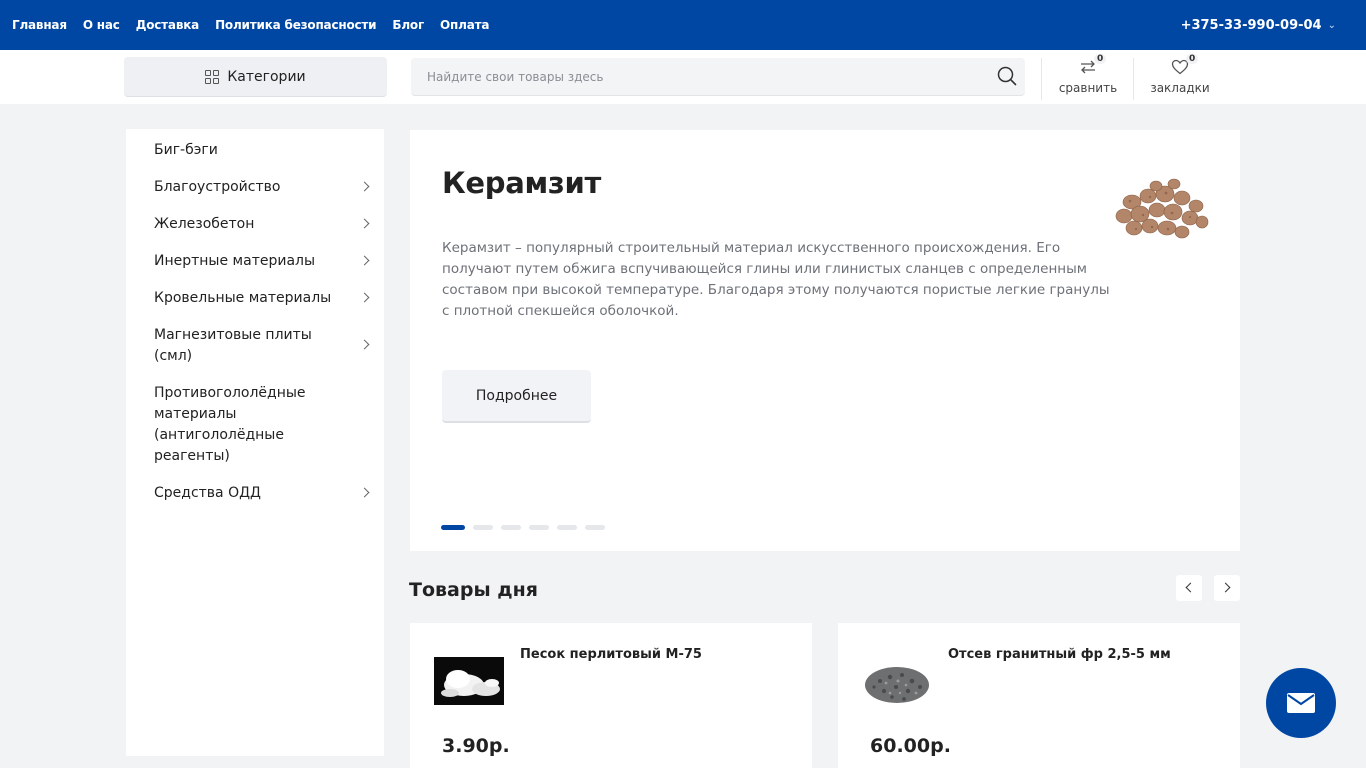 This screenshot has width=1366, height=768. What do you see at coordinates (1039, 695) in the screenshot?
I see `product-card: Отсев гранитный фр 2,5-5 мм 60.00р.` at bounding box center [1039, 695].